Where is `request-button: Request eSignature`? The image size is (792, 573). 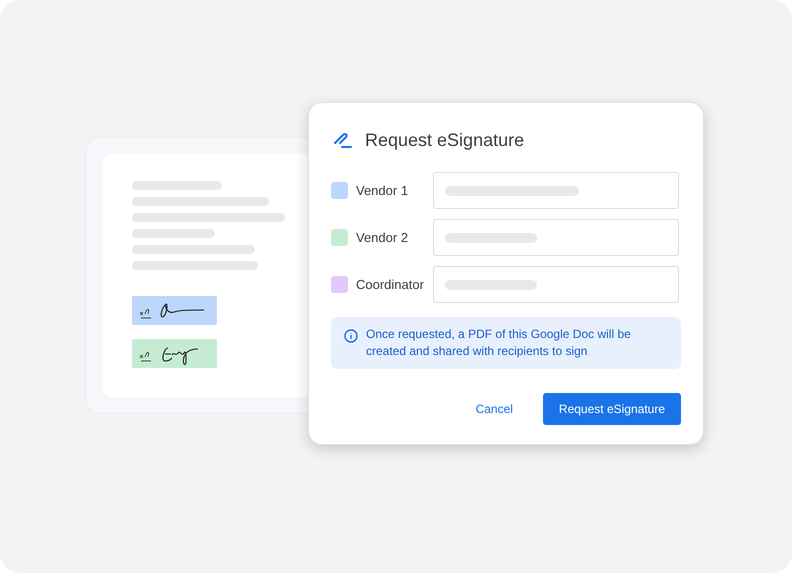 request-button: Request eSignature is located at coordinates (611, 409).